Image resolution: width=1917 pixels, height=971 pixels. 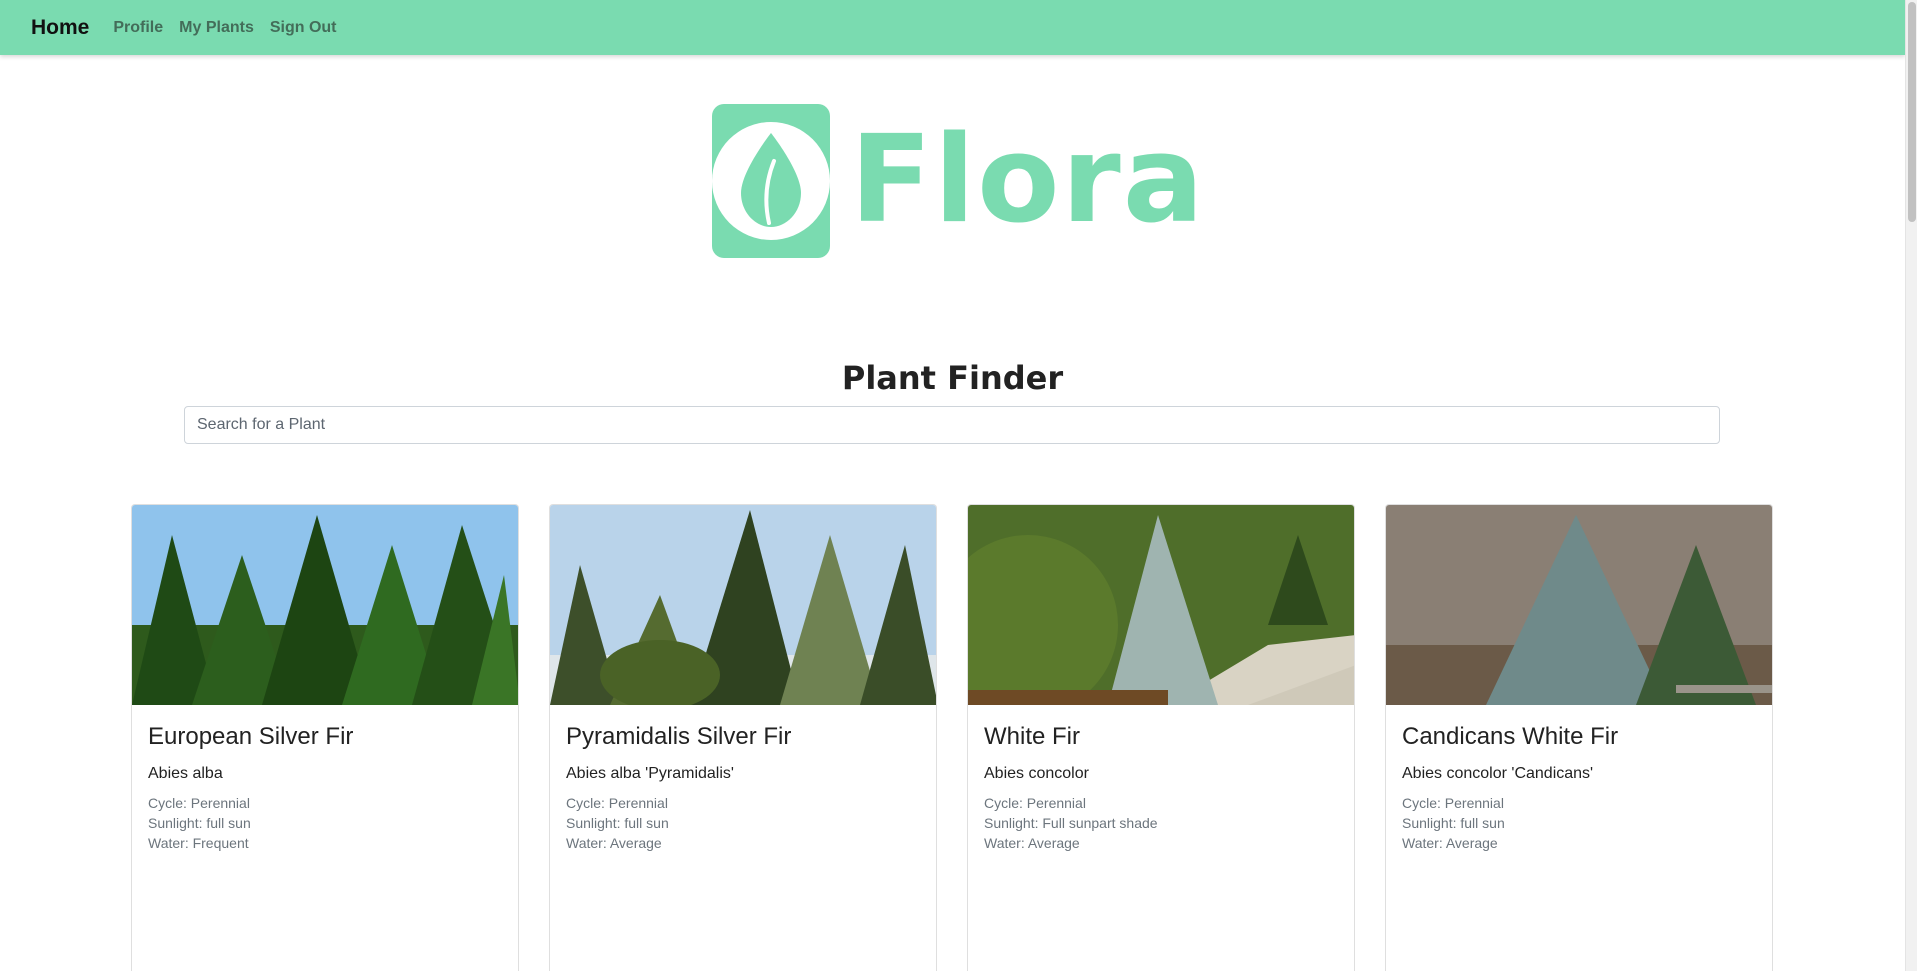 What do you see at coordinates (952, 425) in the screenshot?
I see `plant-search-input` at bounding box center [952, 425].